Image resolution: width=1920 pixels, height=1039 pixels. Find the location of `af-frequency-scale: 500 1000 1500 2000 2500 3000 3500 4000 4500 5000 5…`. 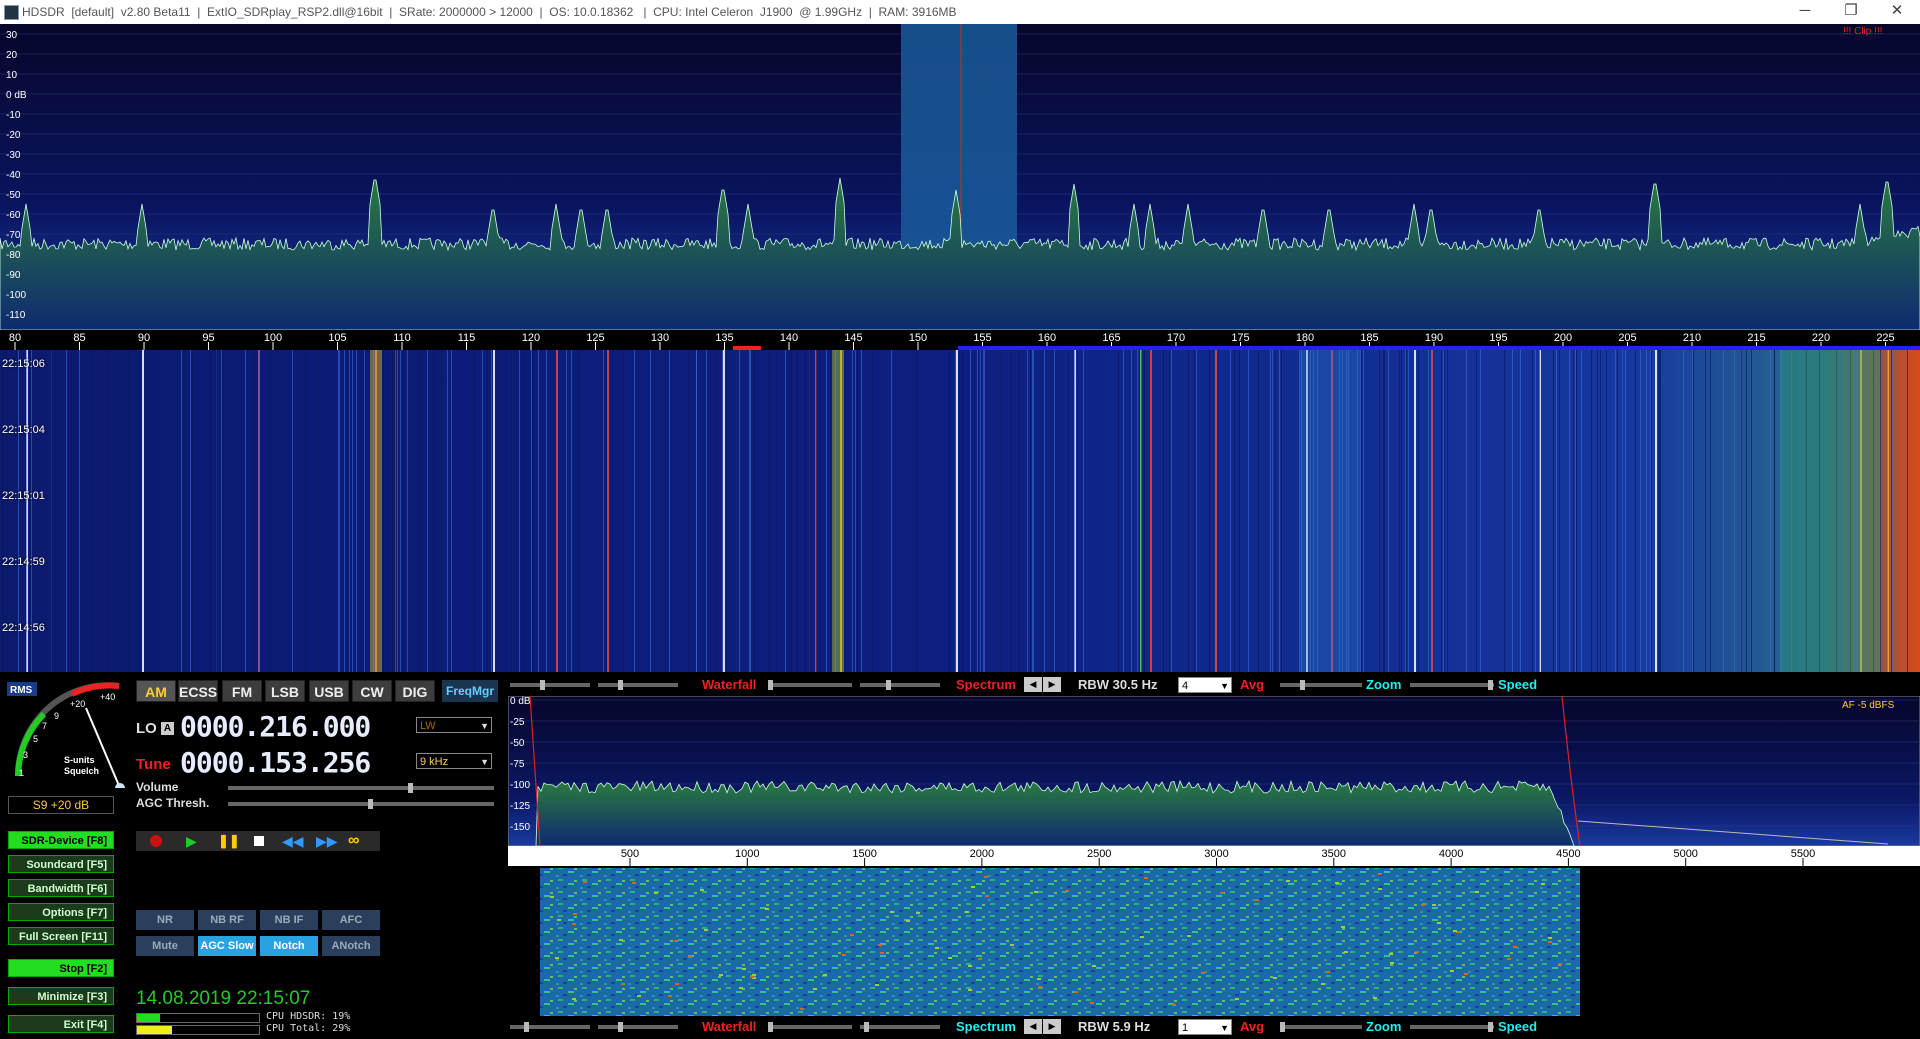

af-frequency-scale: 500 1000 1500 2000 2500 3000 3500 4000 4500 5000 5… is located at coordinates (1214, 856).